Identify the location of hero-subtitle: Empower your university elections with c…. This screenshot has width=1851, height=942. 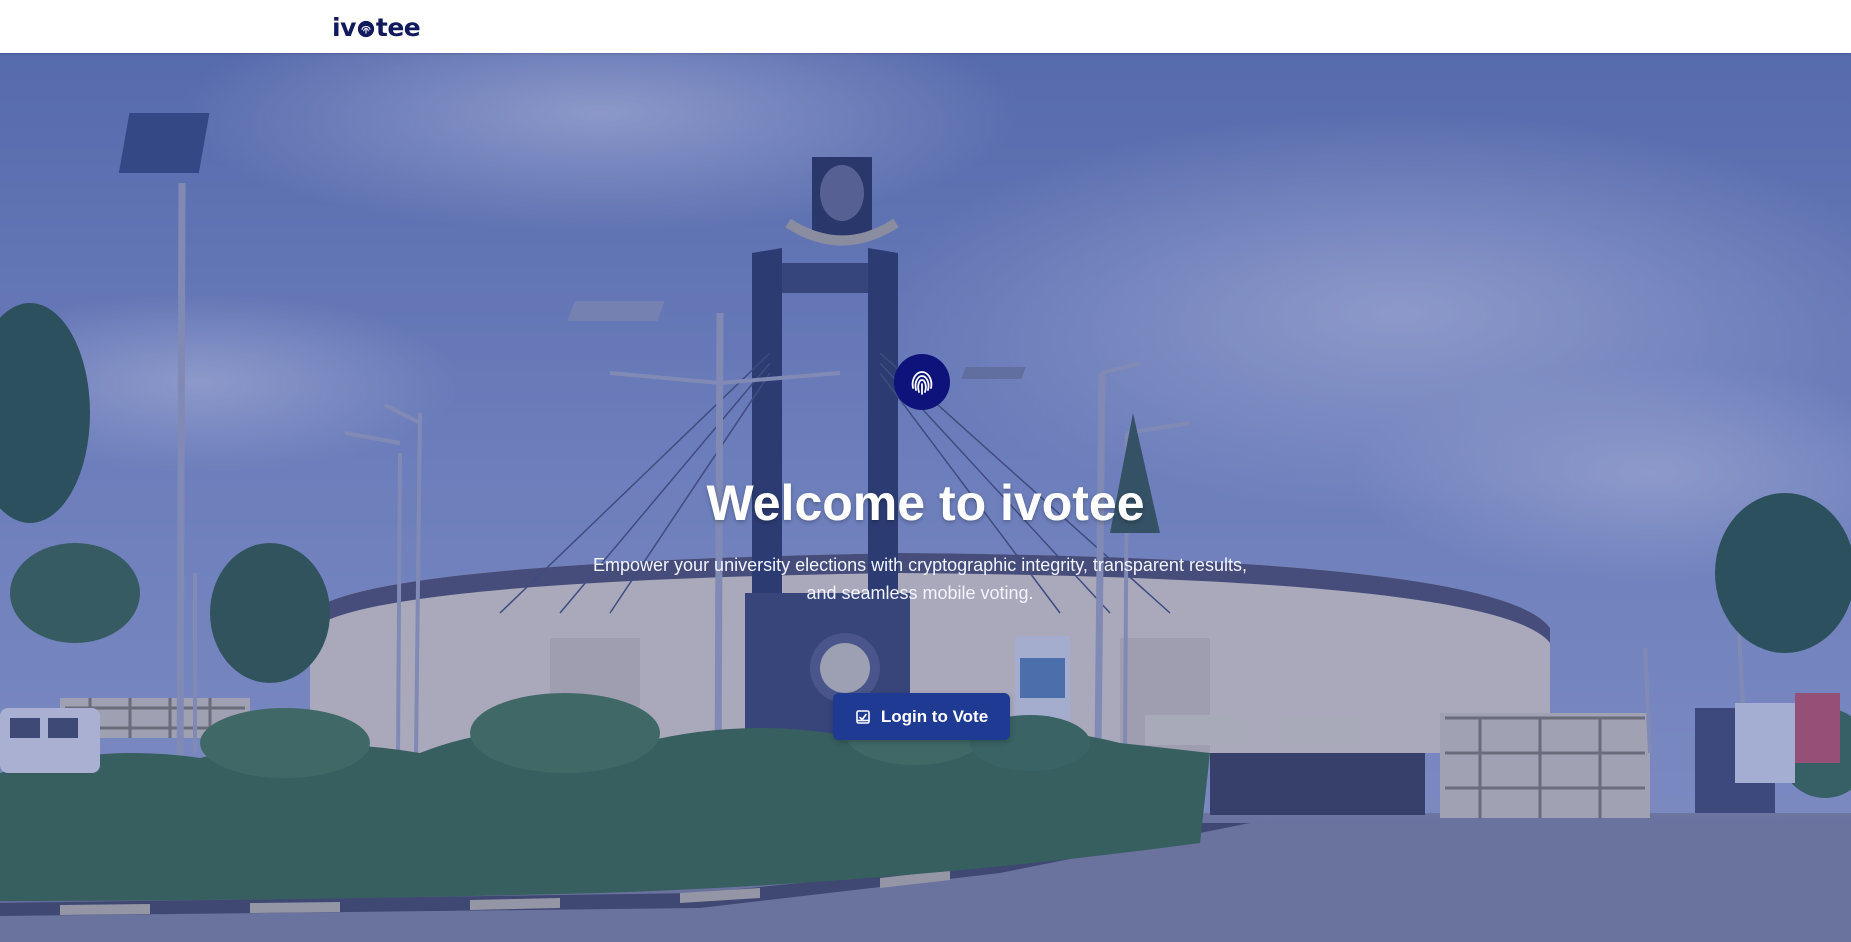
(920, 579).